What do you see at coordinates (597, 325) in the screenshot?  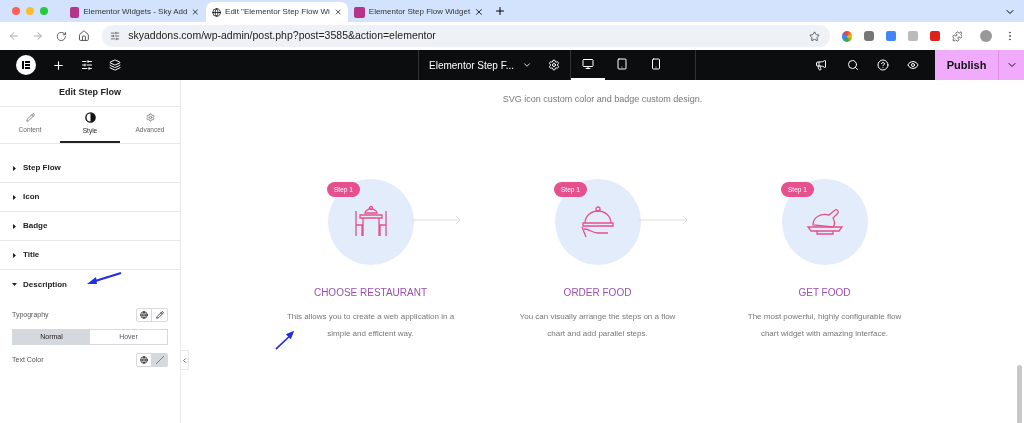 I see `step-description: You can visually arrange the steps on a flow chart and add parallel steps.` at bounding box center [597, 325].